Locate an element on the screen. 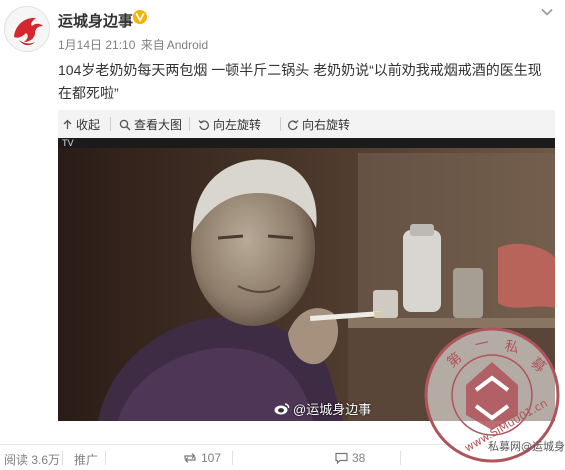 This screenshot has height=470, width=565. post-footer: 阅读 3.6万 推广 107 38 is located at coordinates (282, 457).